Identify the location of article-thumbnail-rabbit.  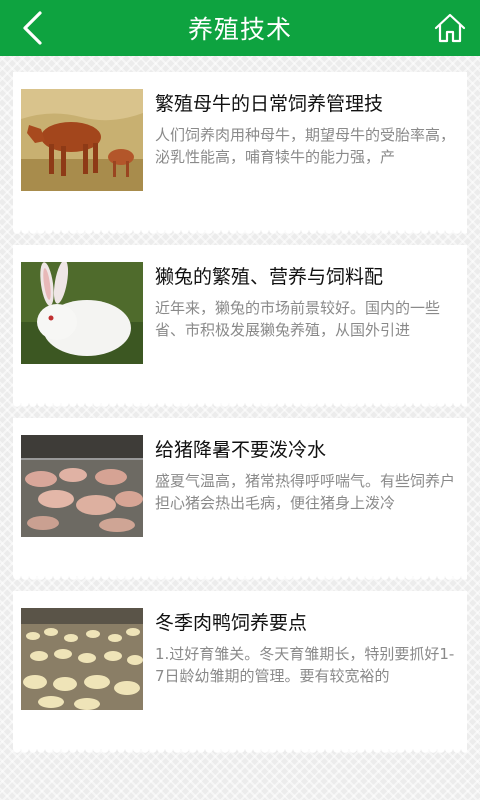
(82, 313).